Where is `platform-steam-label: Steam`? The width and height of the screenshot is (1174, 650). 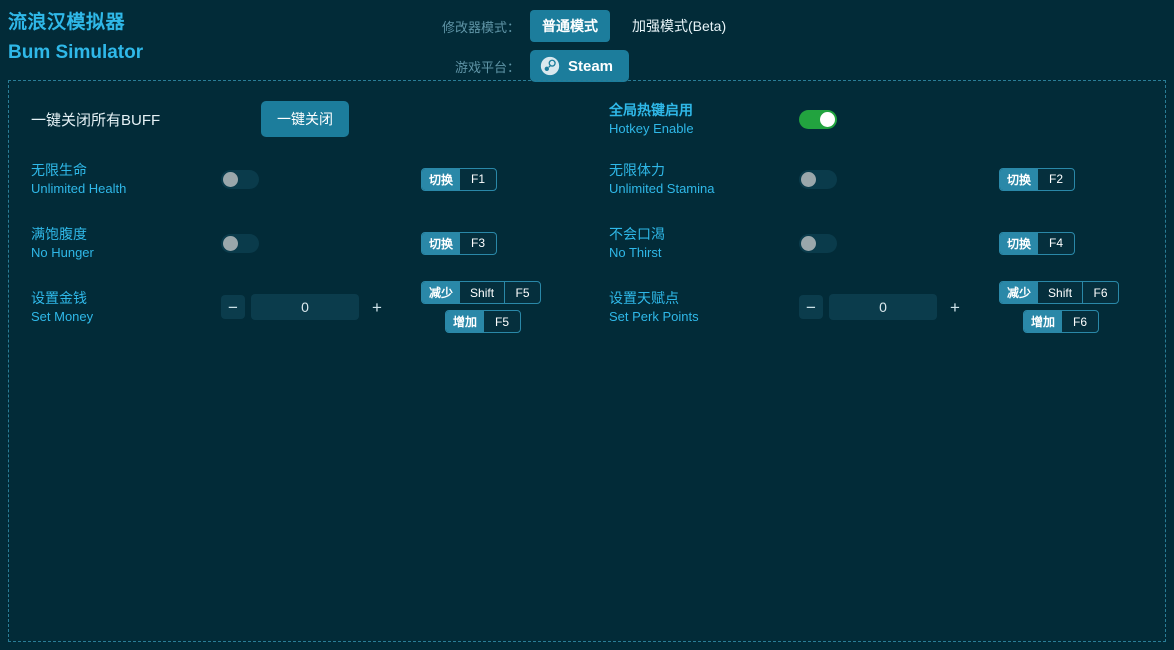 platform-steam-label: Steam is located at coordinates (591, 66).